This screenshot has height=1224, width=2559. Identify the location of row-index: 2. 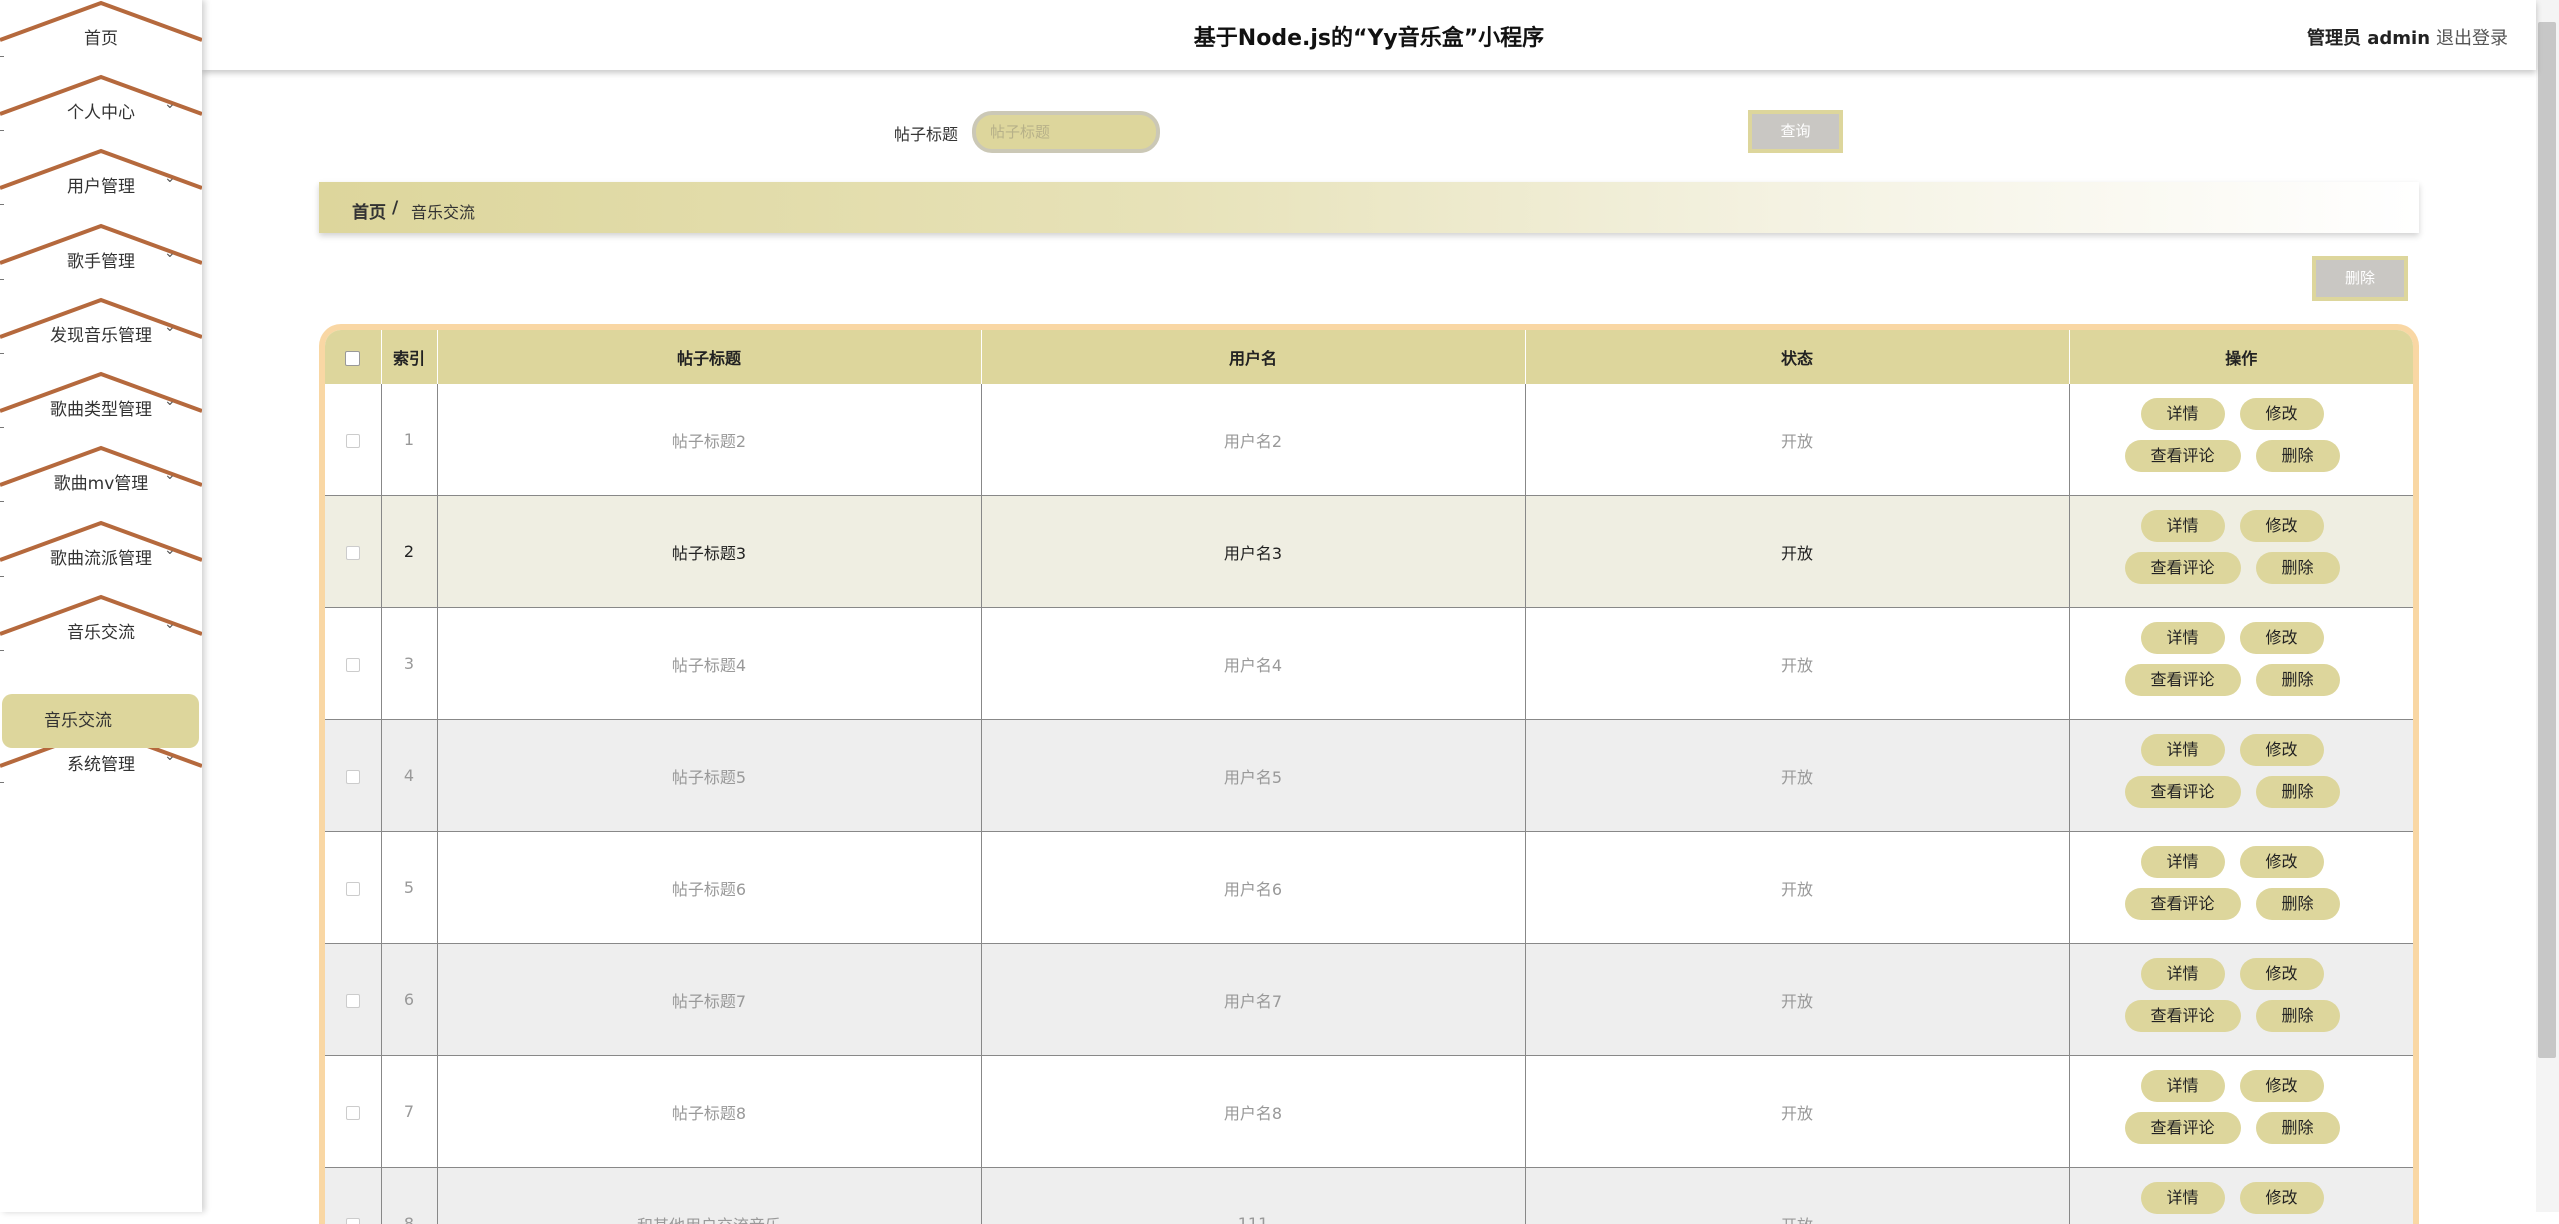
(409, 552).